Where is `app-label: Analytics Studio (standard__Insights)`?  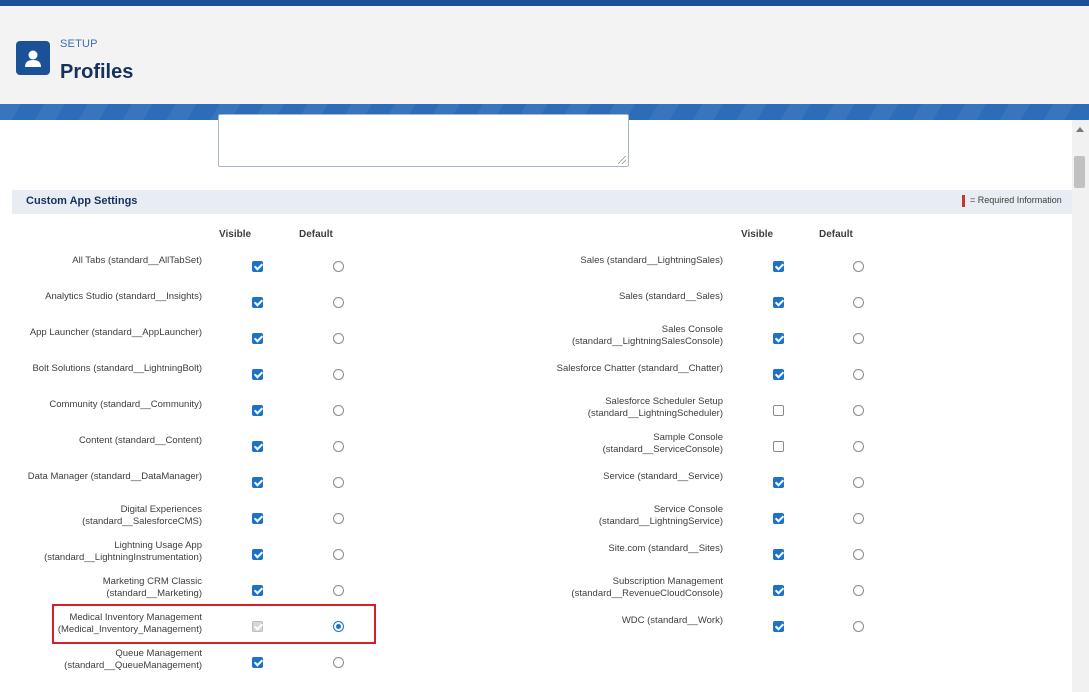 app-label: Analytics Studio (standard__Insights) is located at coordinates (123, 297).